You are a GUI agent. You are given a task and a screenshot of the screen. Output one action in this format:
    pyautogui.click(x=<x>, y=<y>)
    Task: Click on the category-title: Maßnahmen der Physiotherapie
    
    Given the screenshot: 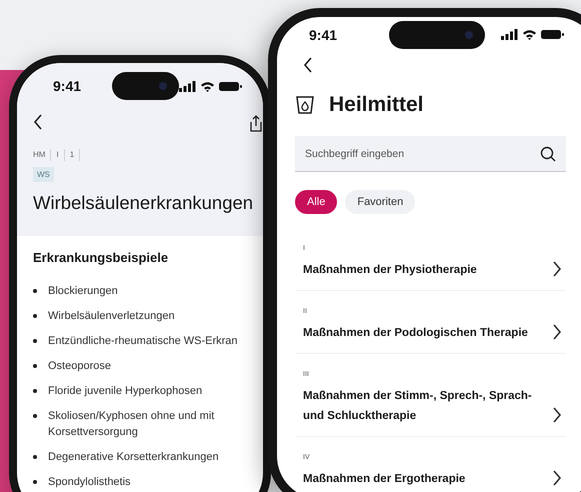 What is the action you would take?
    pyautogui.click(x=390, y=270)
    